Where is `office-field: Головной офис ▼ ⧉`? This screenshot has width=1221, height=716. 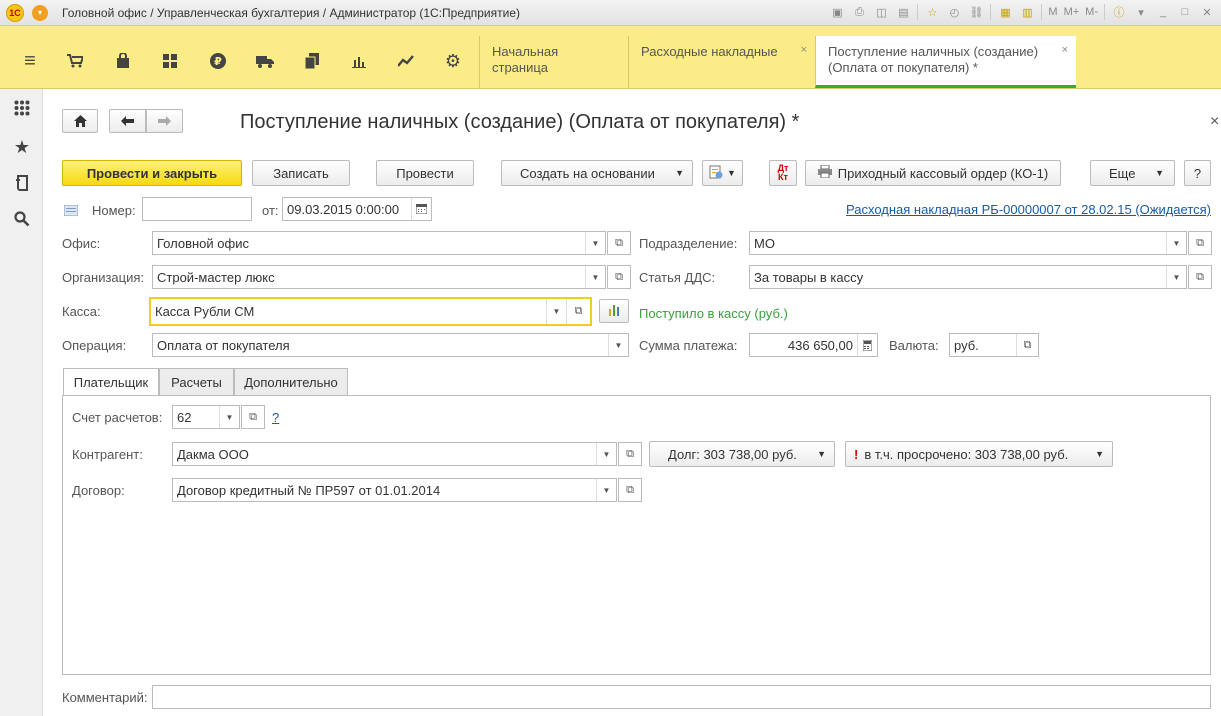 office-field: Головной офис ▼ ⧉ is located at coordinates (391, 243).